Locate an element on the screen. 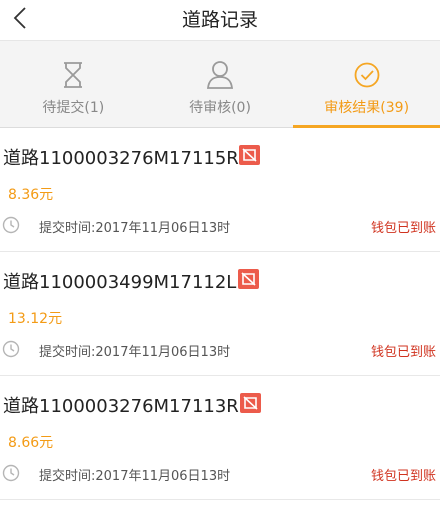 The image size is (440, 513). tab-pending-review: 待审核(0) is located at coordinates (220, 84).